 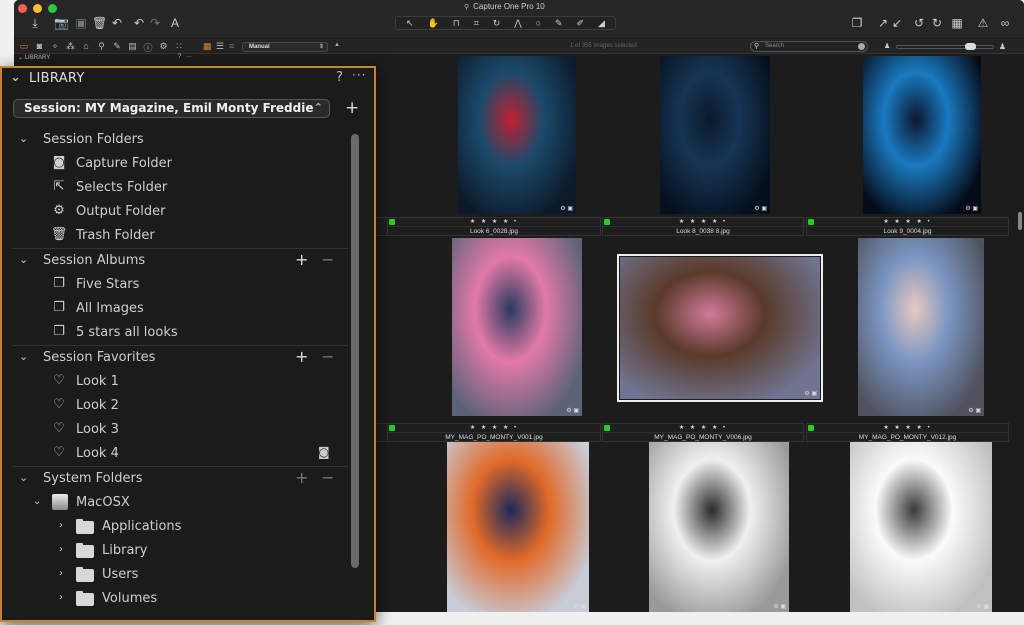 I want to click on section-session-albums: ⌄ Session Albums + −, so click(x=175, y=261).